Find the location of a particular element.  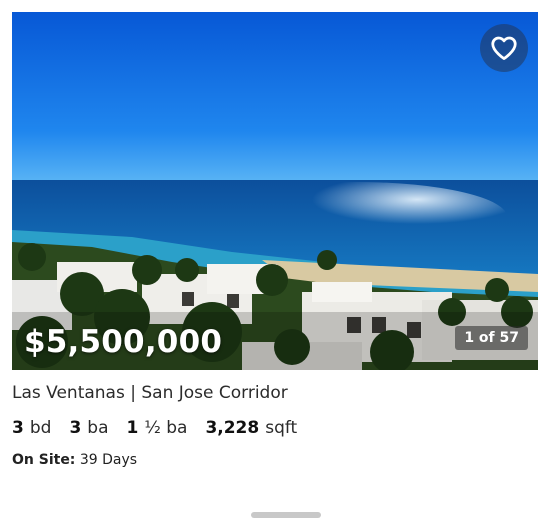

favorite-button is located at coordinates (504, 48).